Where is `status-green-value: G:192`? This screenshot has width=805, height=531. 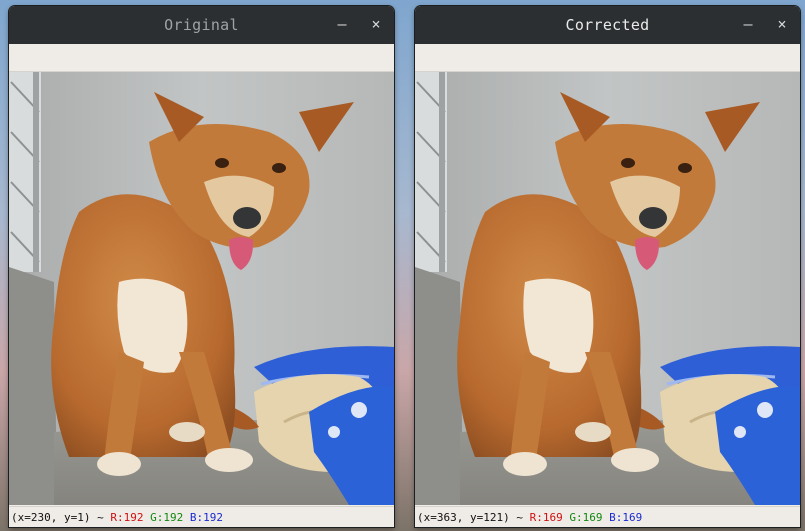
status-green-value: G:192 is located at coordinates (167, 517).